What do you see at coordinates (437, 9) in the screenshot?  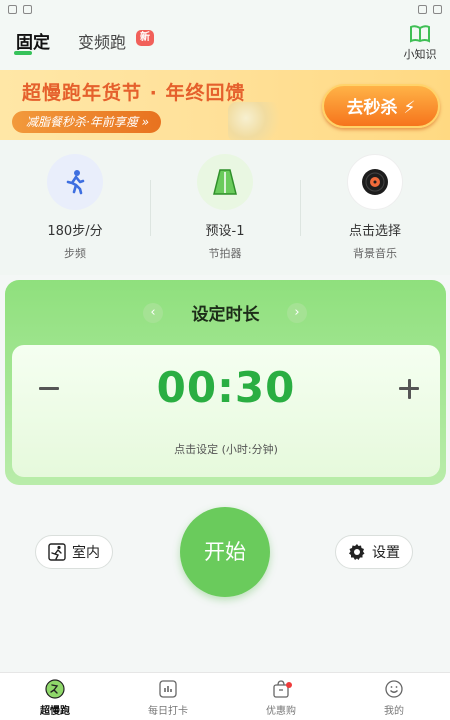 I see `battery-icon` at bounding box center [437, 9].